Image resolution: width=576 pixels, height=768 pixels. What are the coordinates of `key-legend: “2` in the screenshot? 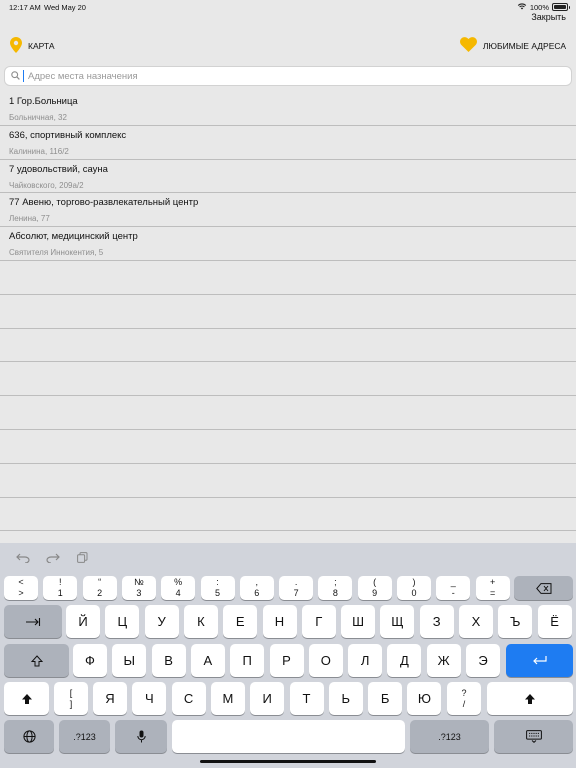 It's located at (99, 588).